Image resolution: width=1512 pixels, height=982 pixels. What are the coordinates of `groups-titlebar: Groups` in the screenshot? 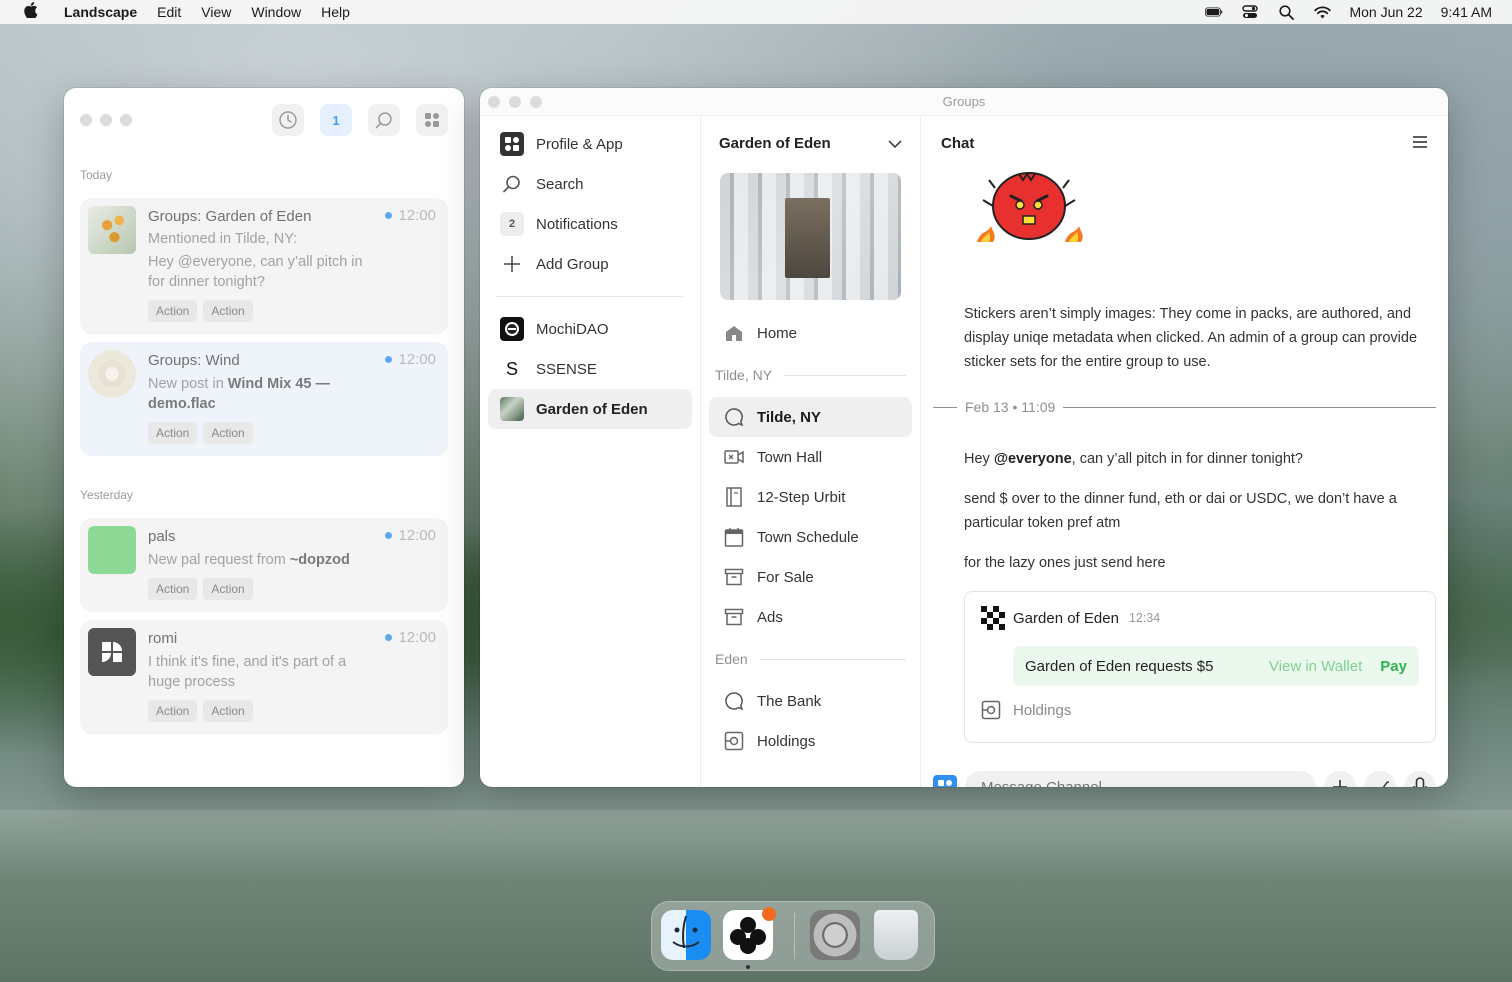 It's located at (964, 102).